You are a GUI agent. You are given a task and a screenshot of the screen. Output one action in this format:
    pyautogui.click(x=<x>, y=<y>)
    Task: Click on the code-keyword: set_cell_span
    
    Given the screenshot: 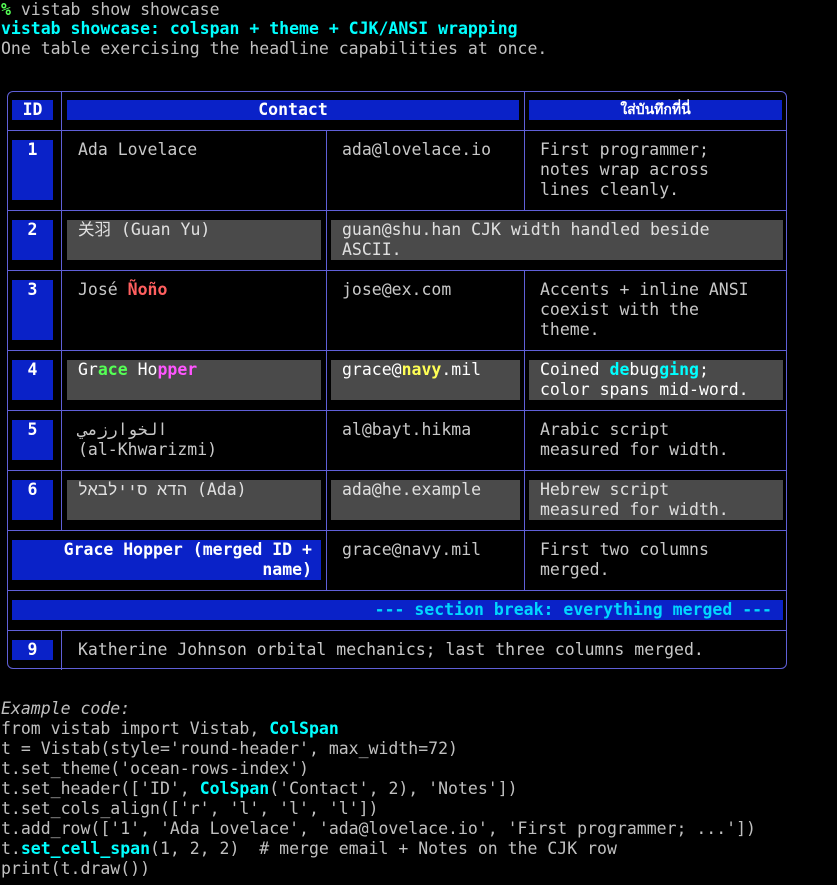 What is the action you would take?
    pyautogui.click(x=85, y=848)
    